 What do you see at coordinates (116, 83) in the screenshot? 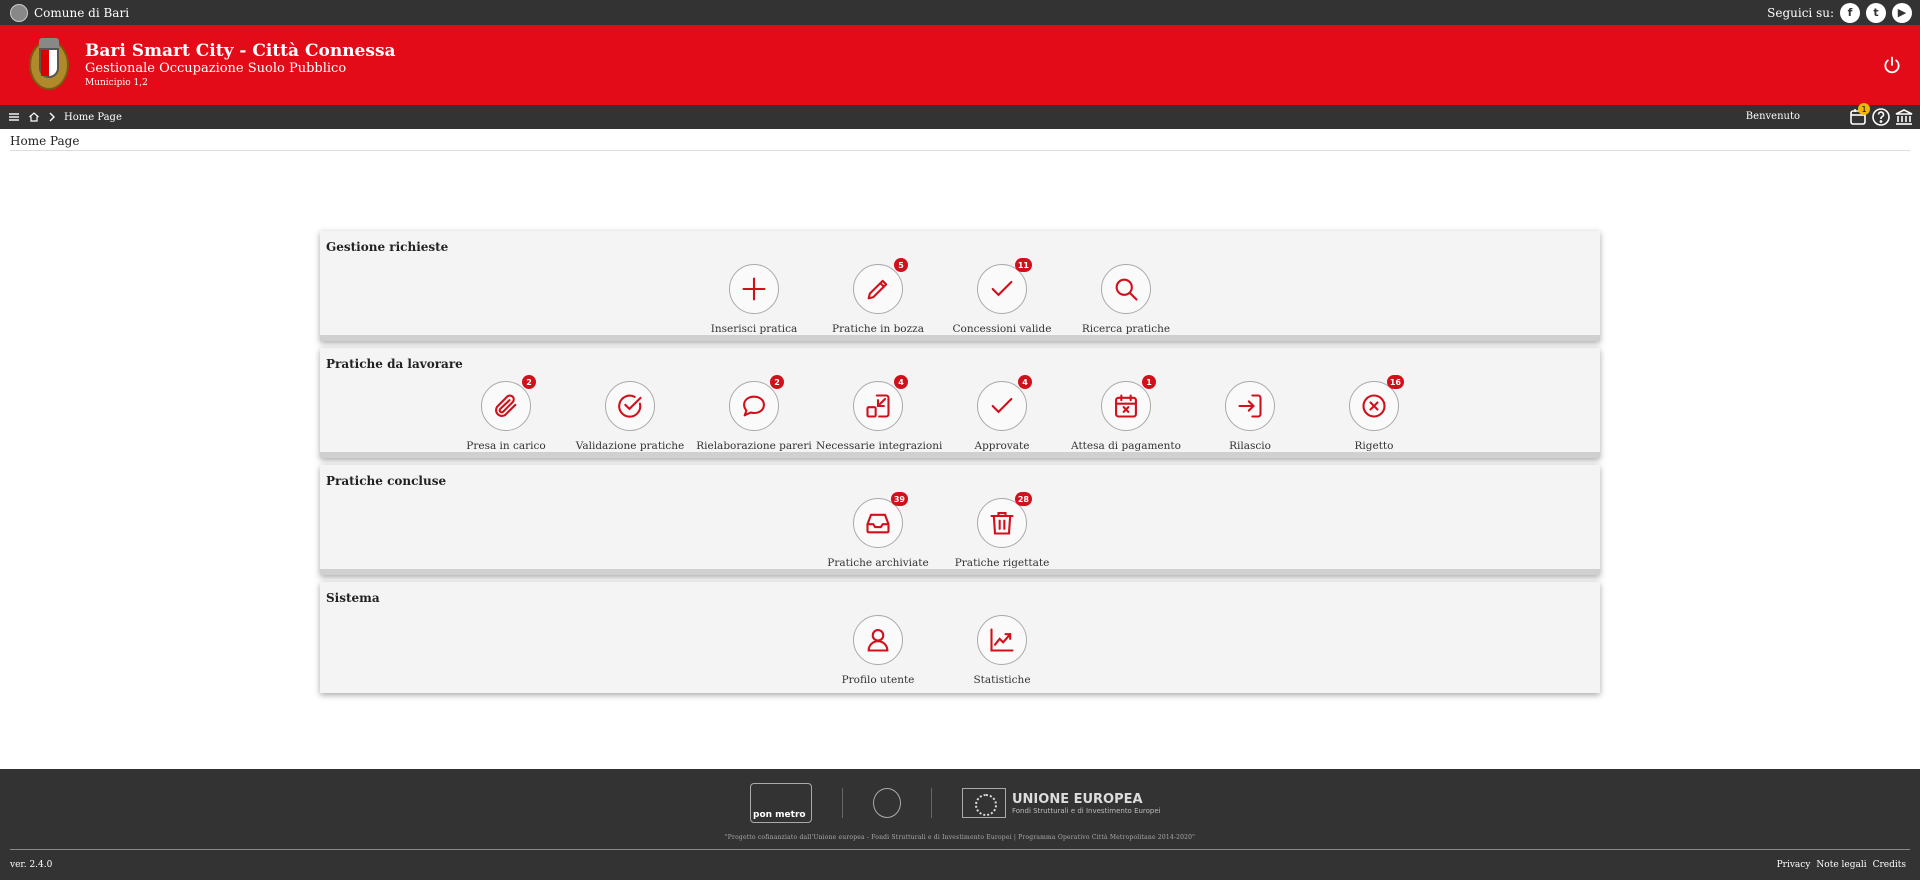
I see `municipio-label: Municipio 1,2` at bounding box center [116, 83].